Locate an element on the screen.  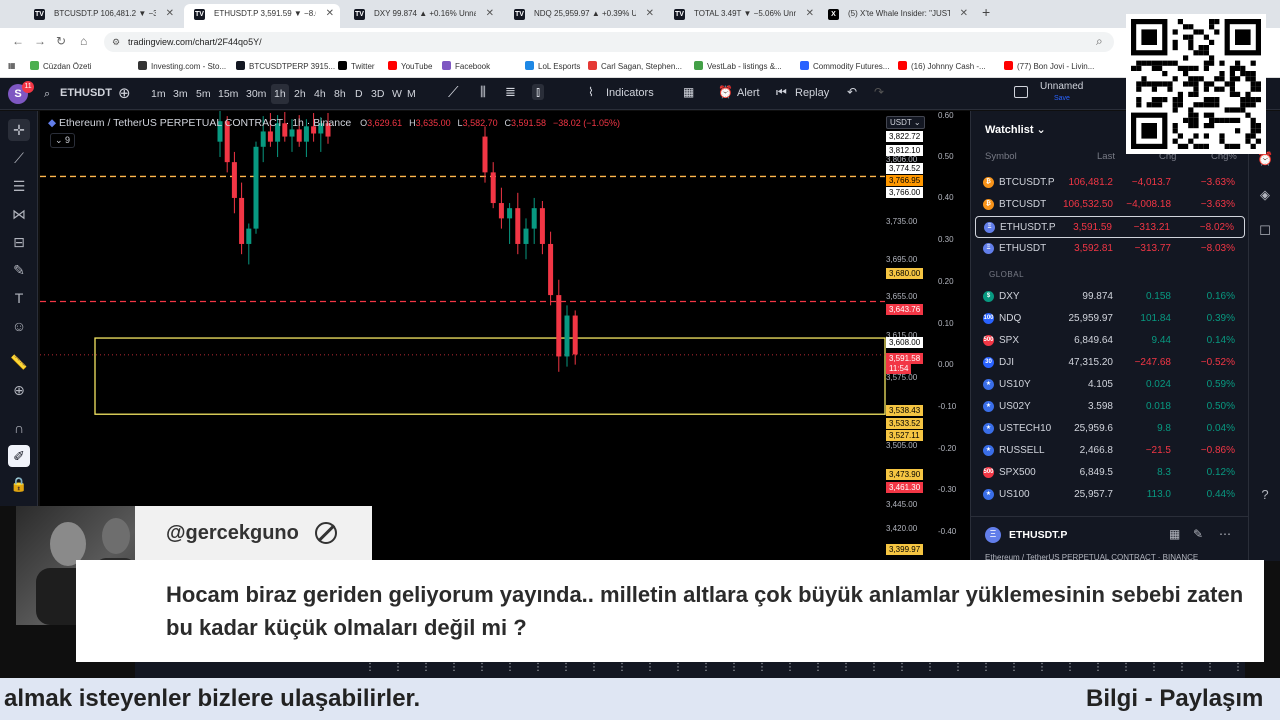
browser-tab: TVBTCUSDT.P 106,481.2 ▼ −3.63%✕ is located at coordinates (102, 16).